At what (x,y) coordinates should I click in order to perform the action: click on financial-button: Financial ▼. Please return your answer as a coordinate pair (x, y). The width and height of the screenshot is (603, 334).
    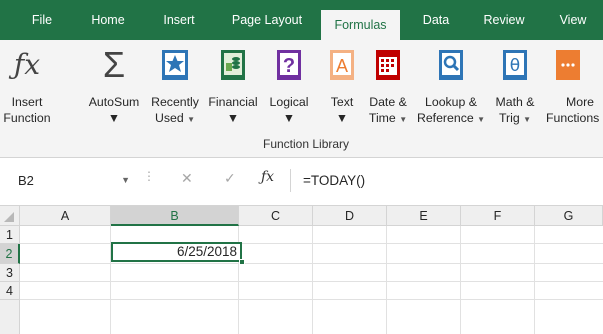
    Looking at the image, I should click on (233, 86).